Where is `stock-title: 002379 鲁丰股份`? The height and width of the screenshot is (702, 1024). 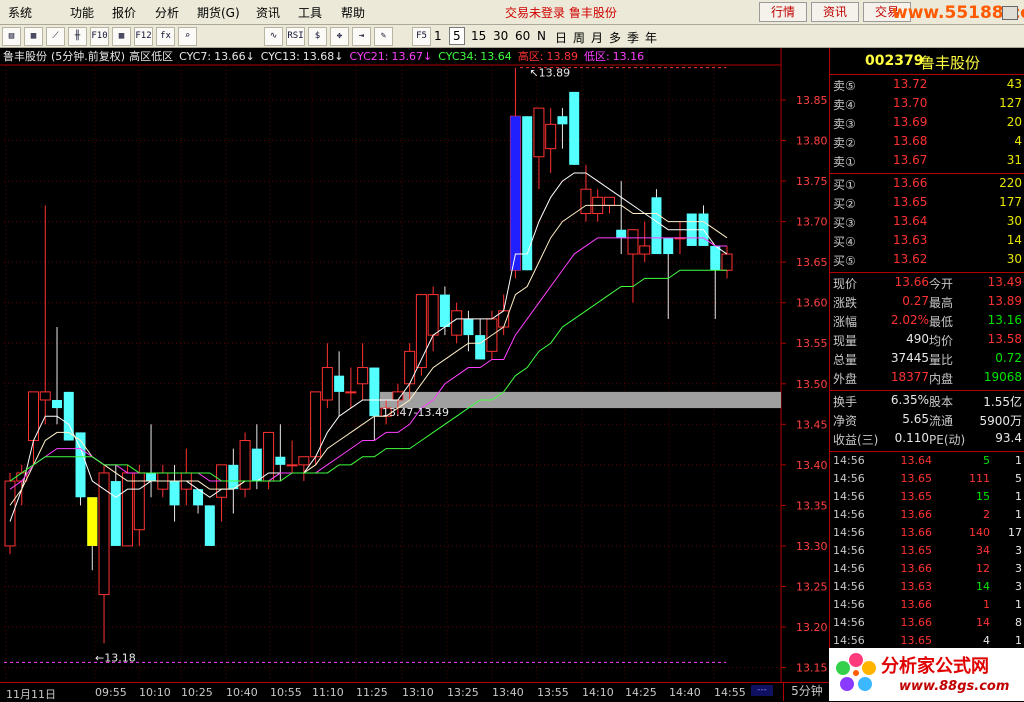 stock-title: 002379 鲁丰股份 is located at coordinates (927, 61).